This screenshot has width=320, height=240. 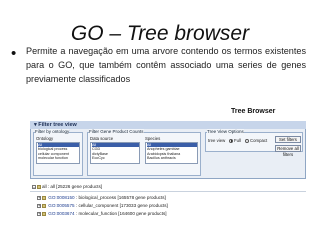 I want to click on full-view-radio, so click(x=231, y=140).